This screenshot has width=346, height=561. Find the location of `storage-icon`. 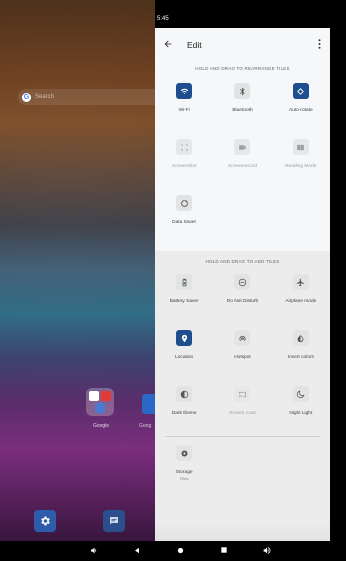

storage-icon is located at coordinates (184, 453).